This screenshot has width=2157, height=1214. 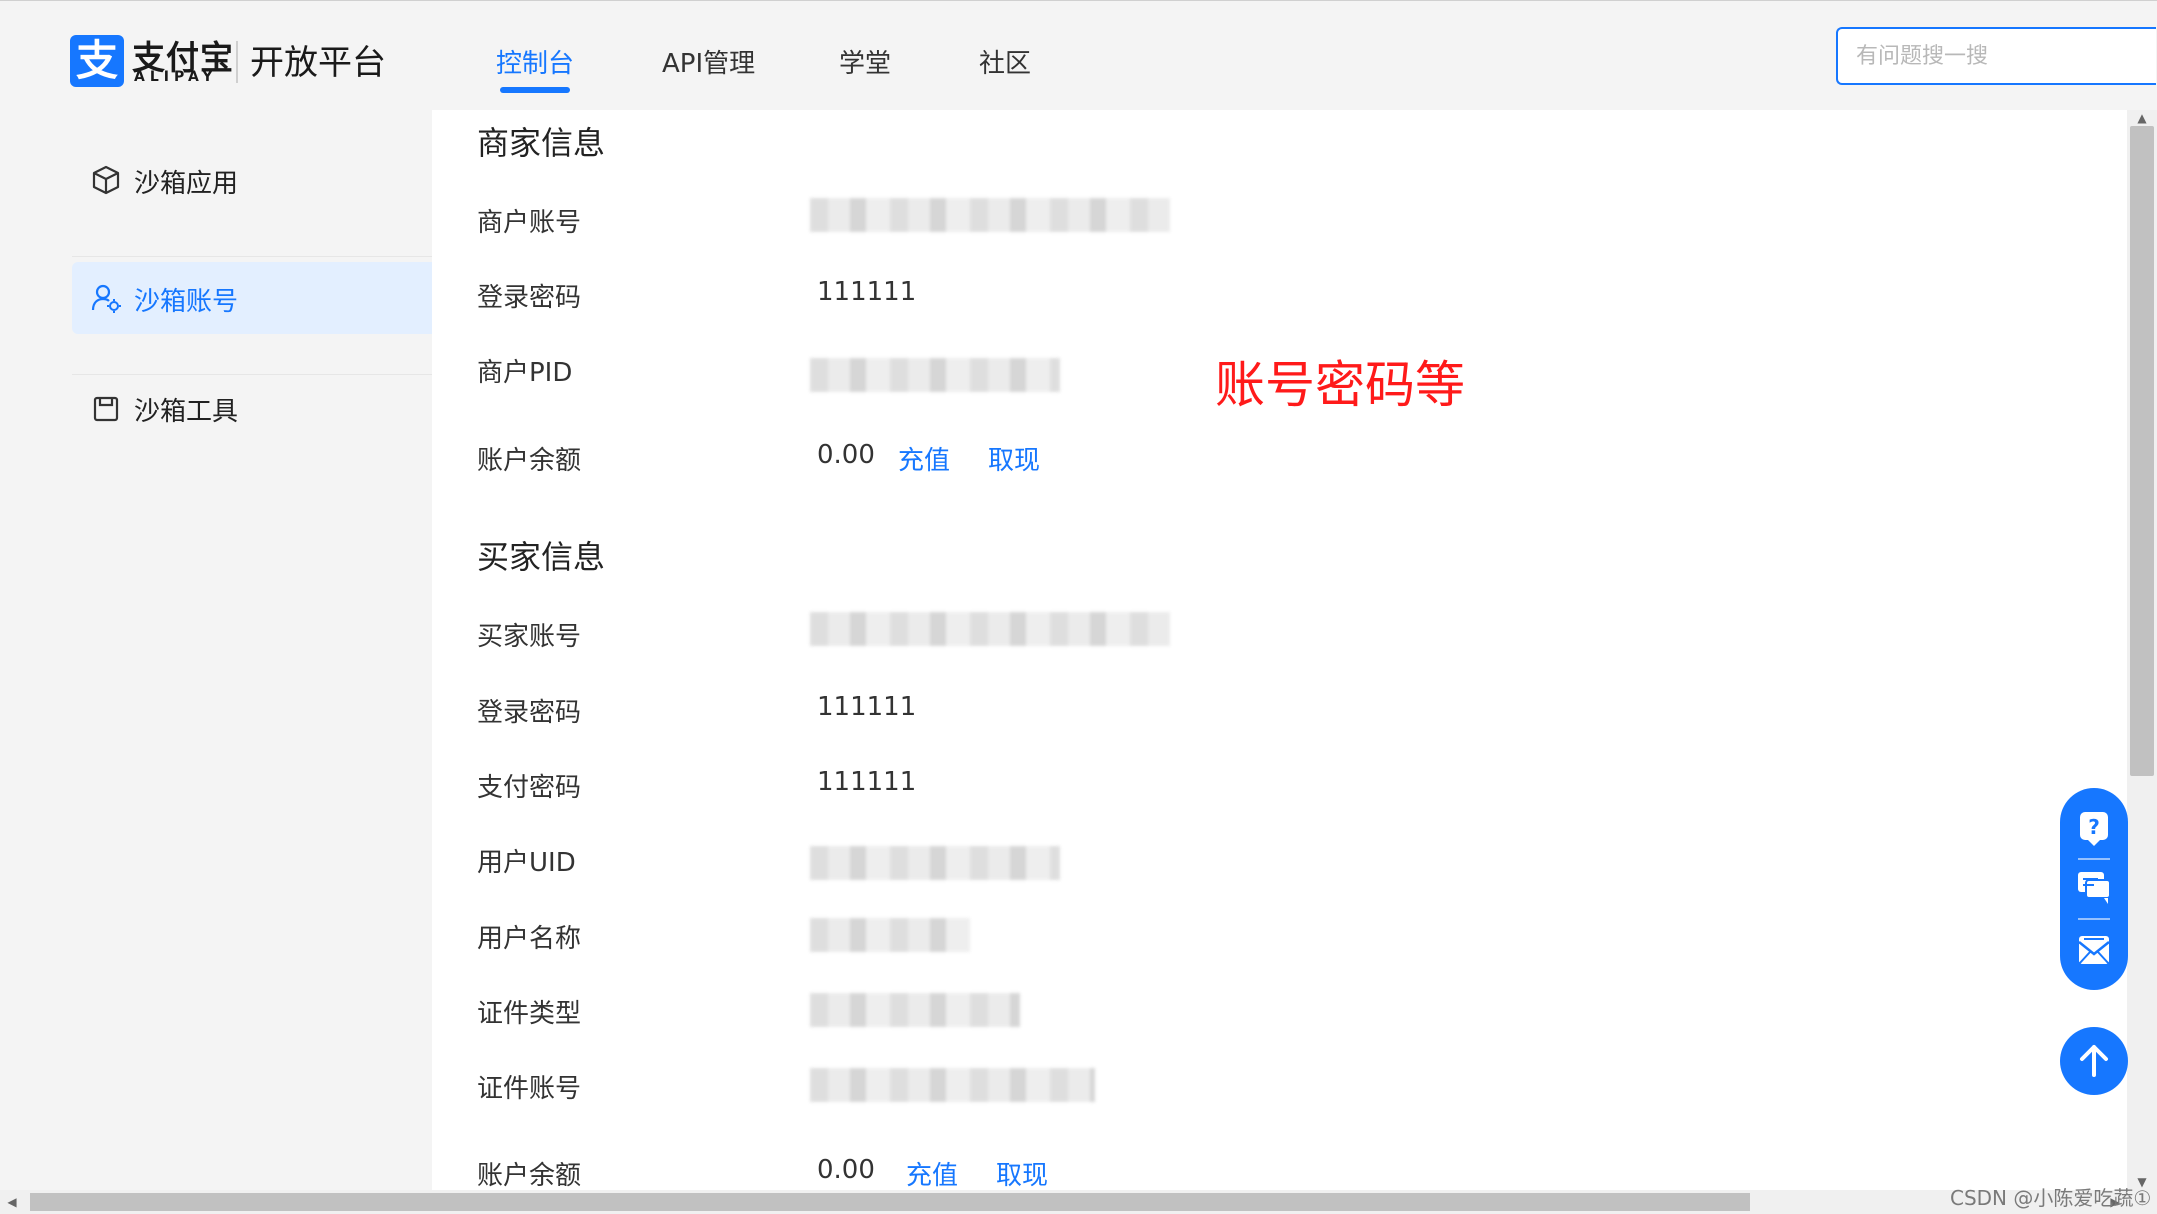 I want to click on scroll-up-arrow-icon: ▲, so click(x=2142, y=118).